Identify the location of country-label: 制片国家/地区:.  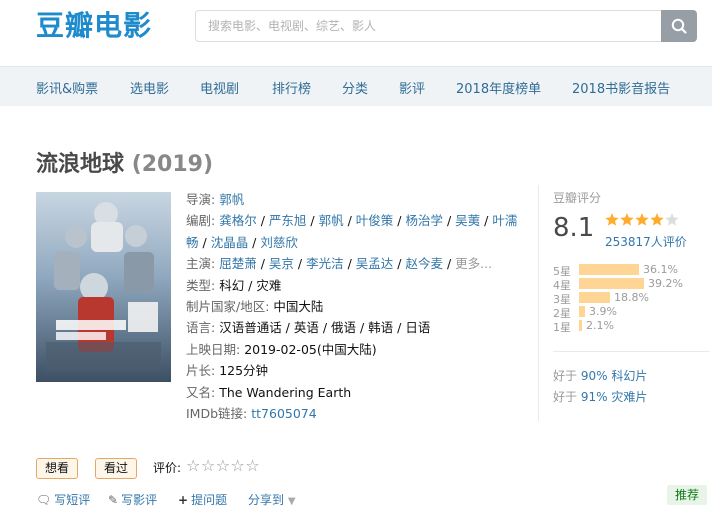
(228, 307).